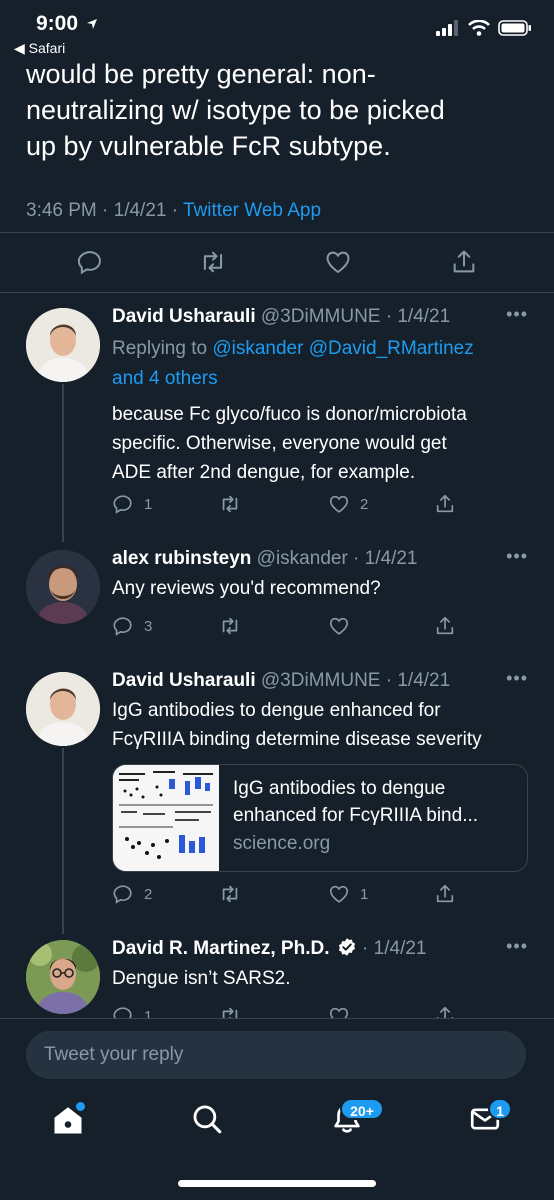 The height and width of the screenshot is (1200, 554). What do you see at coordinates (279, 443) in the screenshot?
I see `tweet-line: specific. Otherwise, everyone would get` at bounding box center [279, 443].